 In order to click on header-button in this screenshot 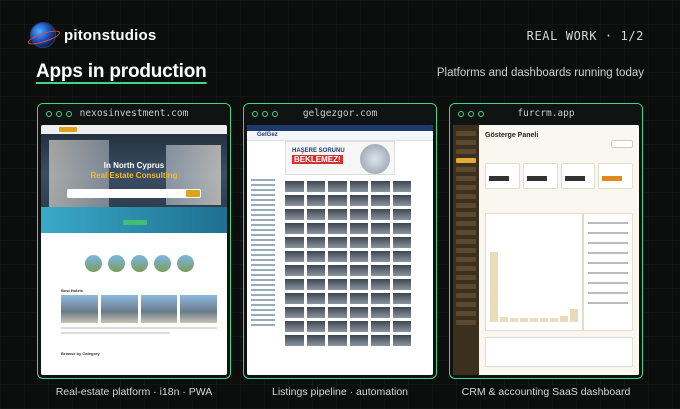, I will do `click(622, 144)`.